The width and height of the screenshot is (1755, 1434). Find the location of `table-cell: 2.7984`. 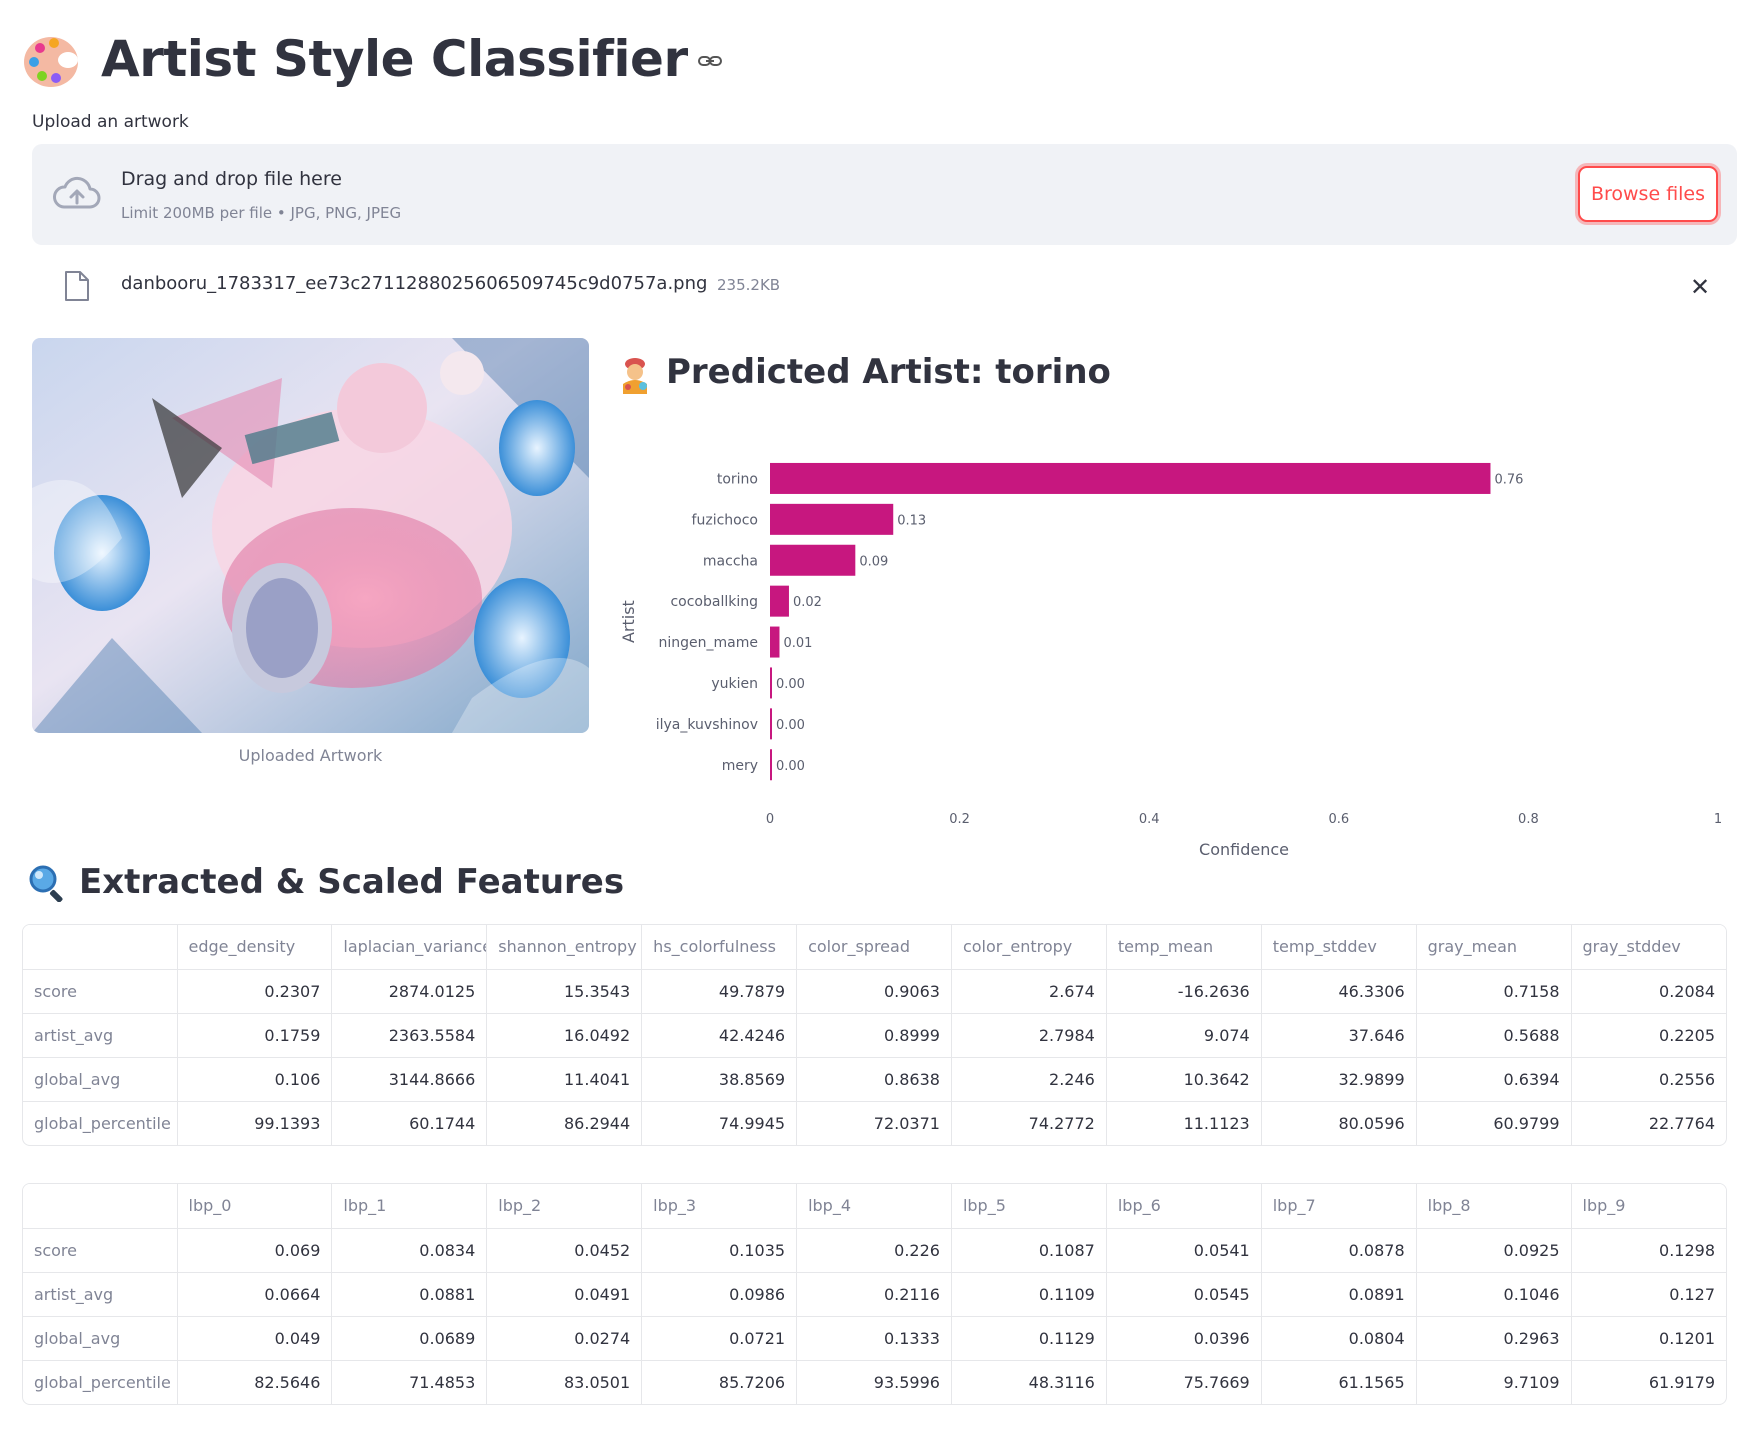

table-cell: 2.7984 is located at coordinates (1029, 1035).